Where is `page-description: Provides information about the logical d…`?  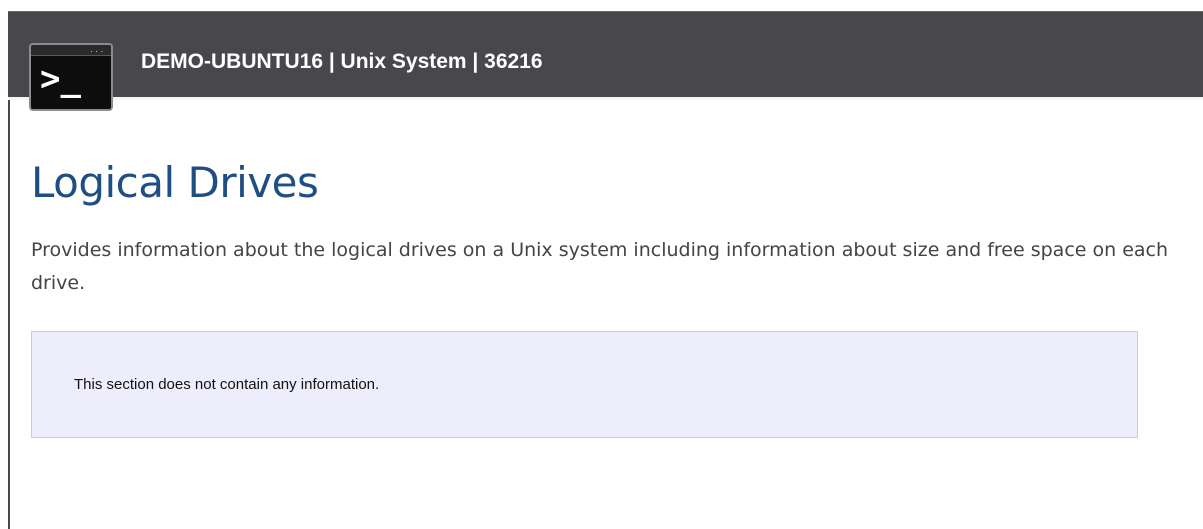
page-description: Provides information about the logical d… is located at coordinates (600, 266).